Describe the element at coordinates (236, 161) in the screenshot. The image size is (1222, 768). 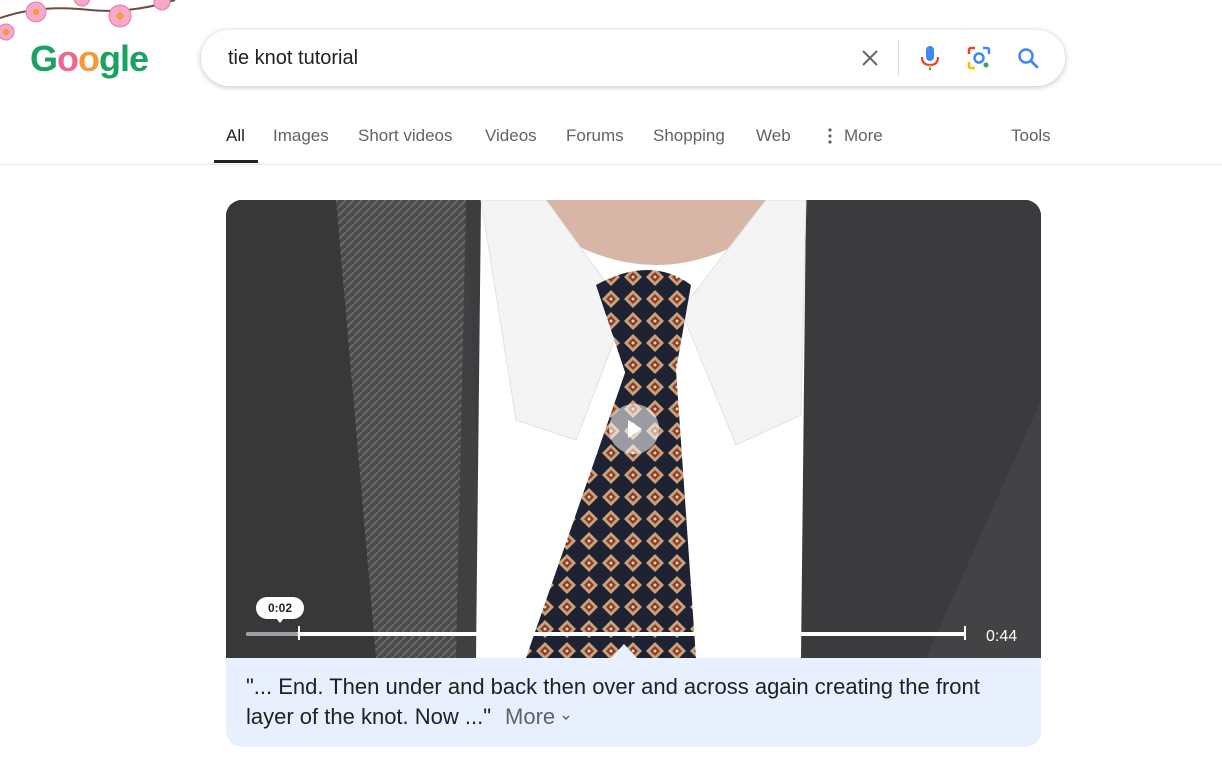
I see `active-tab-indicator` at that location.